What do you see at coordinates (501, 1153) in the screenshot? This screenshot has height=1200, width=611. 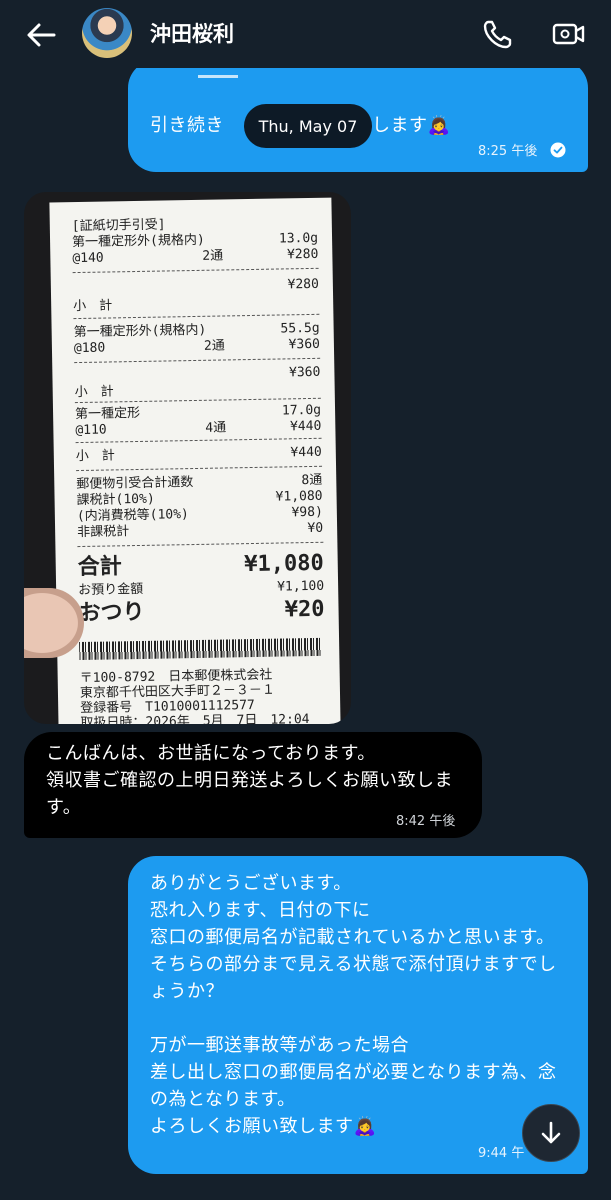 I see `message-time: 9:44 午` at bounding box center [501, 1153].